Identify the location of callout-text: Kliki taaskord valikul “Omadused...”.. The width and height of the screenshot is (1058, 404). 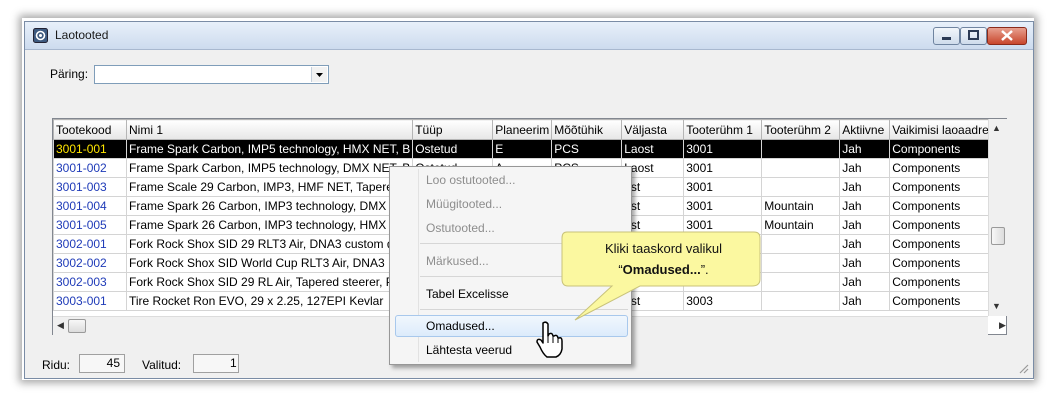
(663, 259).